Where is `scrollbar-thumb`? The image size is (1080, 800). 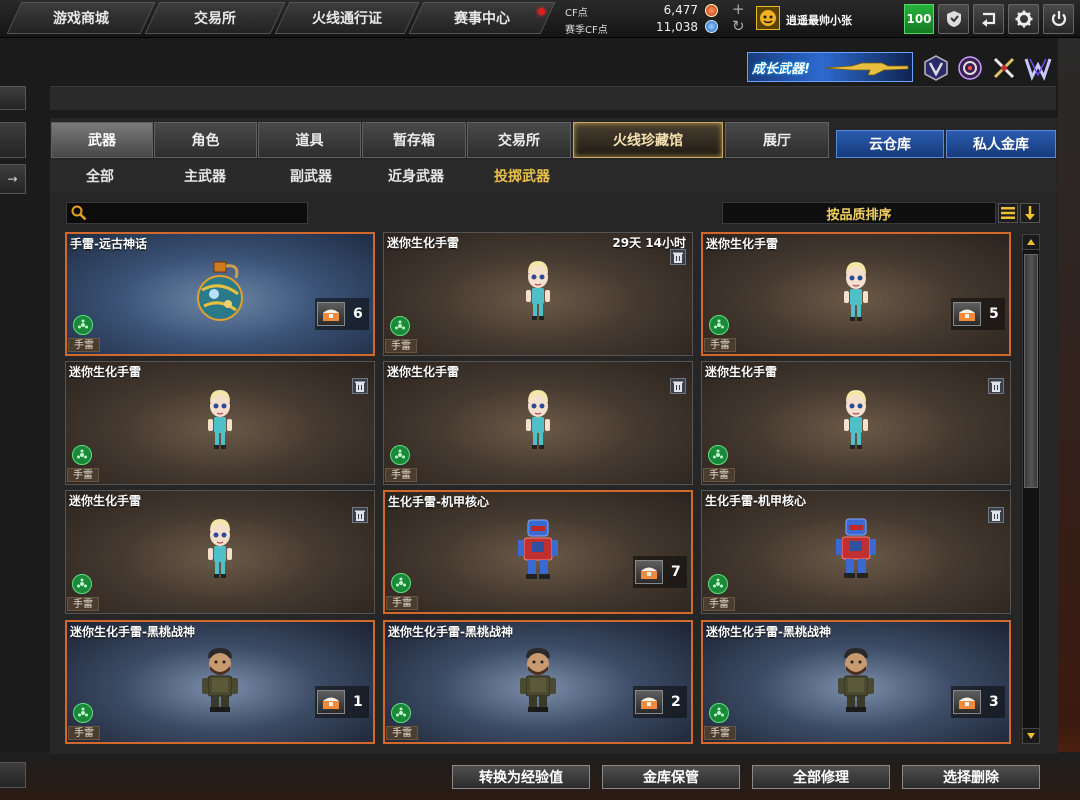 scrollbar-thumb is located at coordinates (1031, 371).